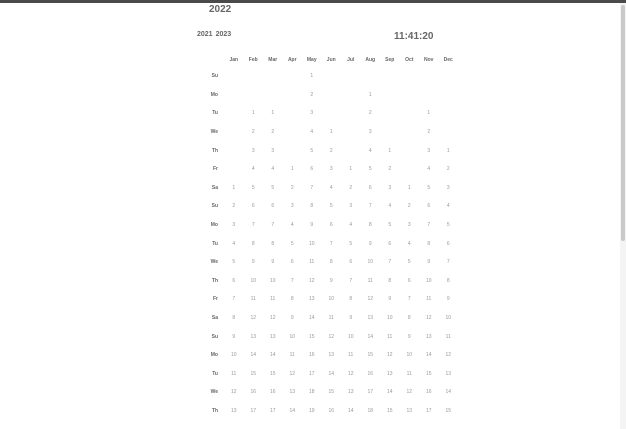 Image resolution: width=626 pixels, height=429 pixels. Describe the element at coordinates (312, 411) in the screenshot. I see `day-cell: 19` at that location.